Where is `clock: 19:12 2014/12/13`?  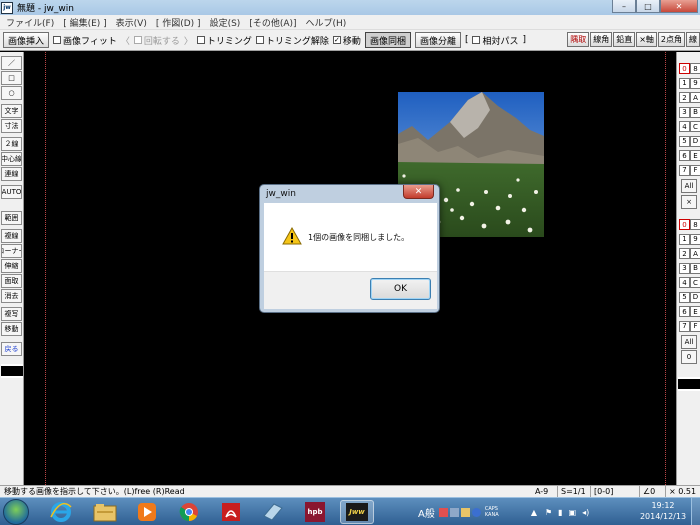 clock: 19:12 2014/12/13 is located at coordinates (663, 511).